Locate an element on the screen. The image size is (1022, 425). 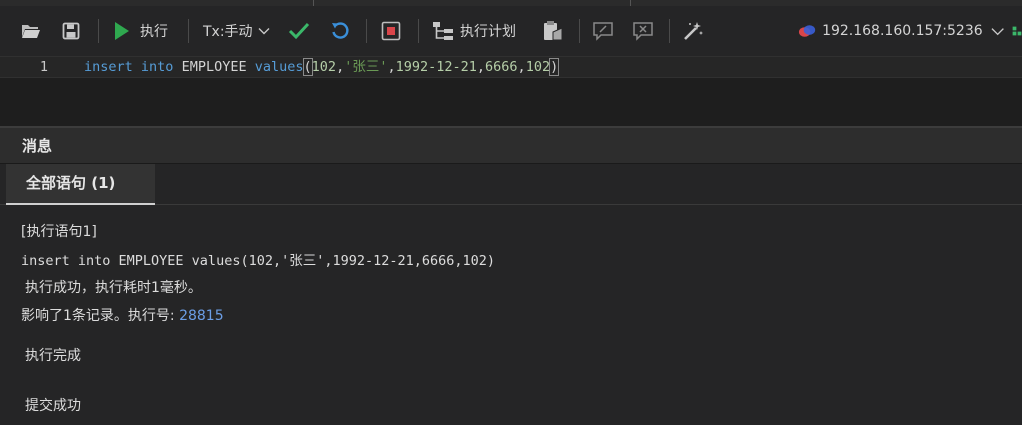
uncomment-button is located at coordinates (643, 31).